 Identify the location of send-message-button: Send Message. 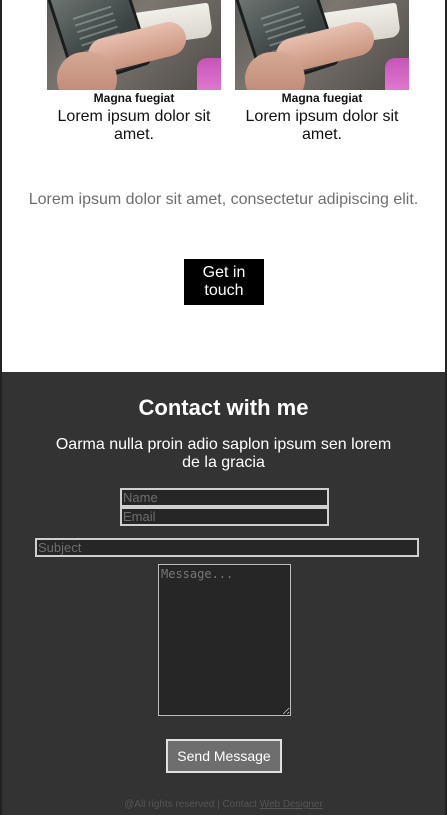
(224, 756).